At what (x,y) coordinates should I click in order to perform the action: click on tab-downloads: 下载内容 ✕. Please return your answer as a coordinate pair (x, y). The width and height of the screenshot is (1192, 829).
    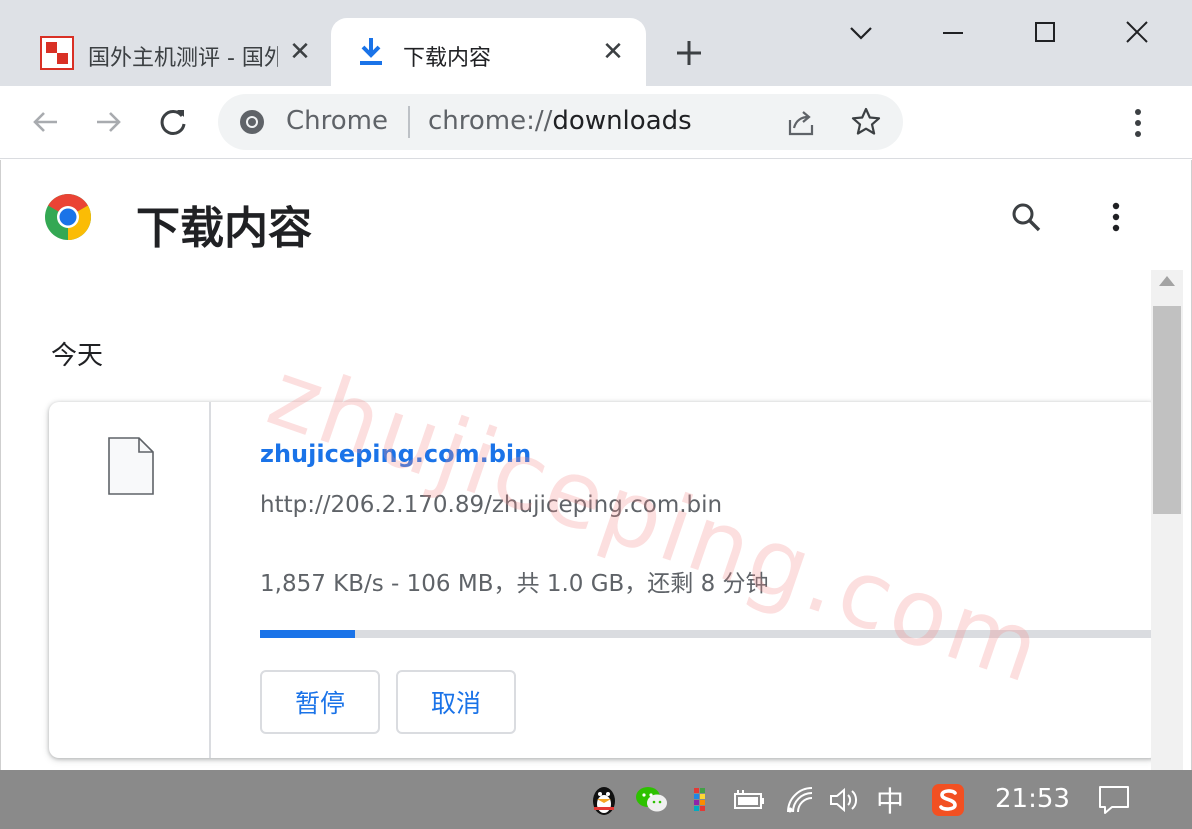
    Looking at the image, I should click on (488, 52).